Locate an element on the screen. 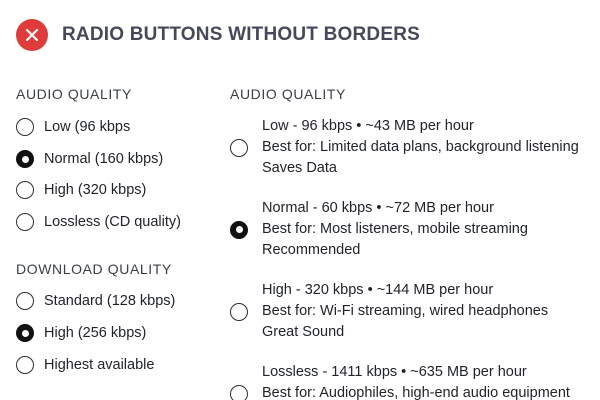 The image size is (600, 400). download-option-standard: Standard (128 kbps) is located at coordinates (95, 301).